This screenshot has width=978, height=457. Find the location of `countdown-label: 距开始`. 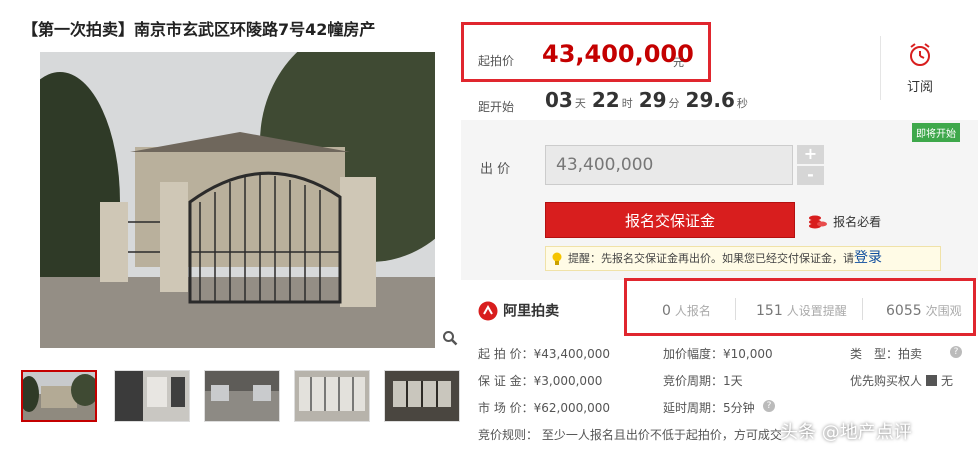

countdown-label: 距开始 is located at coordinates (496, 107).